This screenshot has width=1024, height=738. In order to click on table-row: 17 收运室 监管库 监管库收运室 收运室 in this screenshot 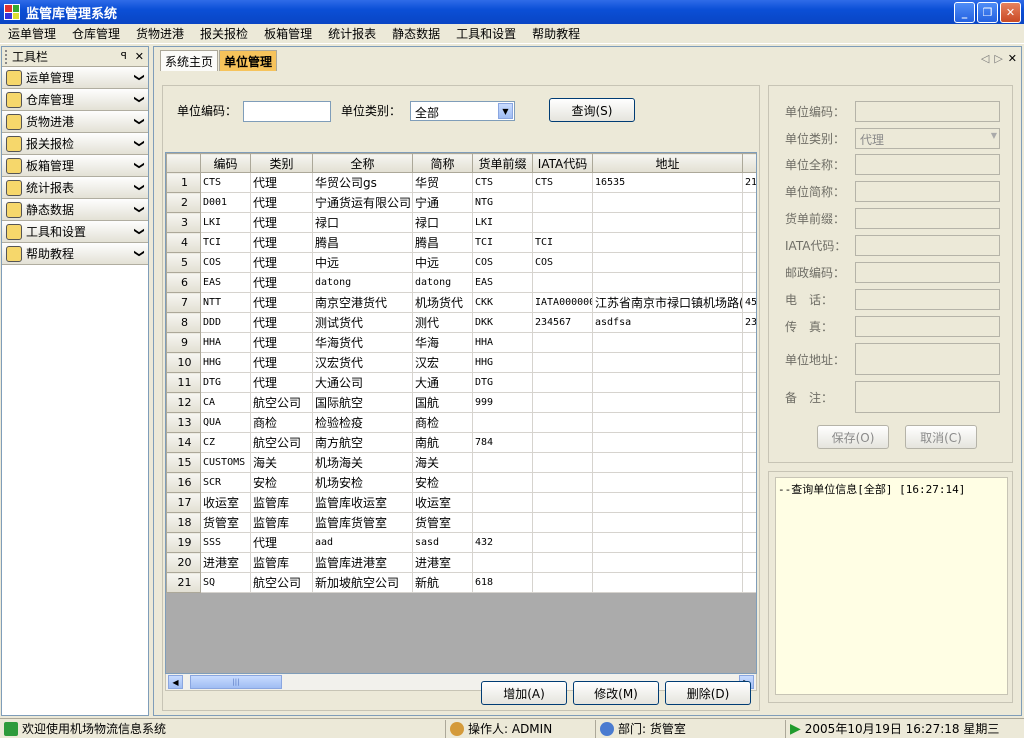, I will do `click(461, 502)`.